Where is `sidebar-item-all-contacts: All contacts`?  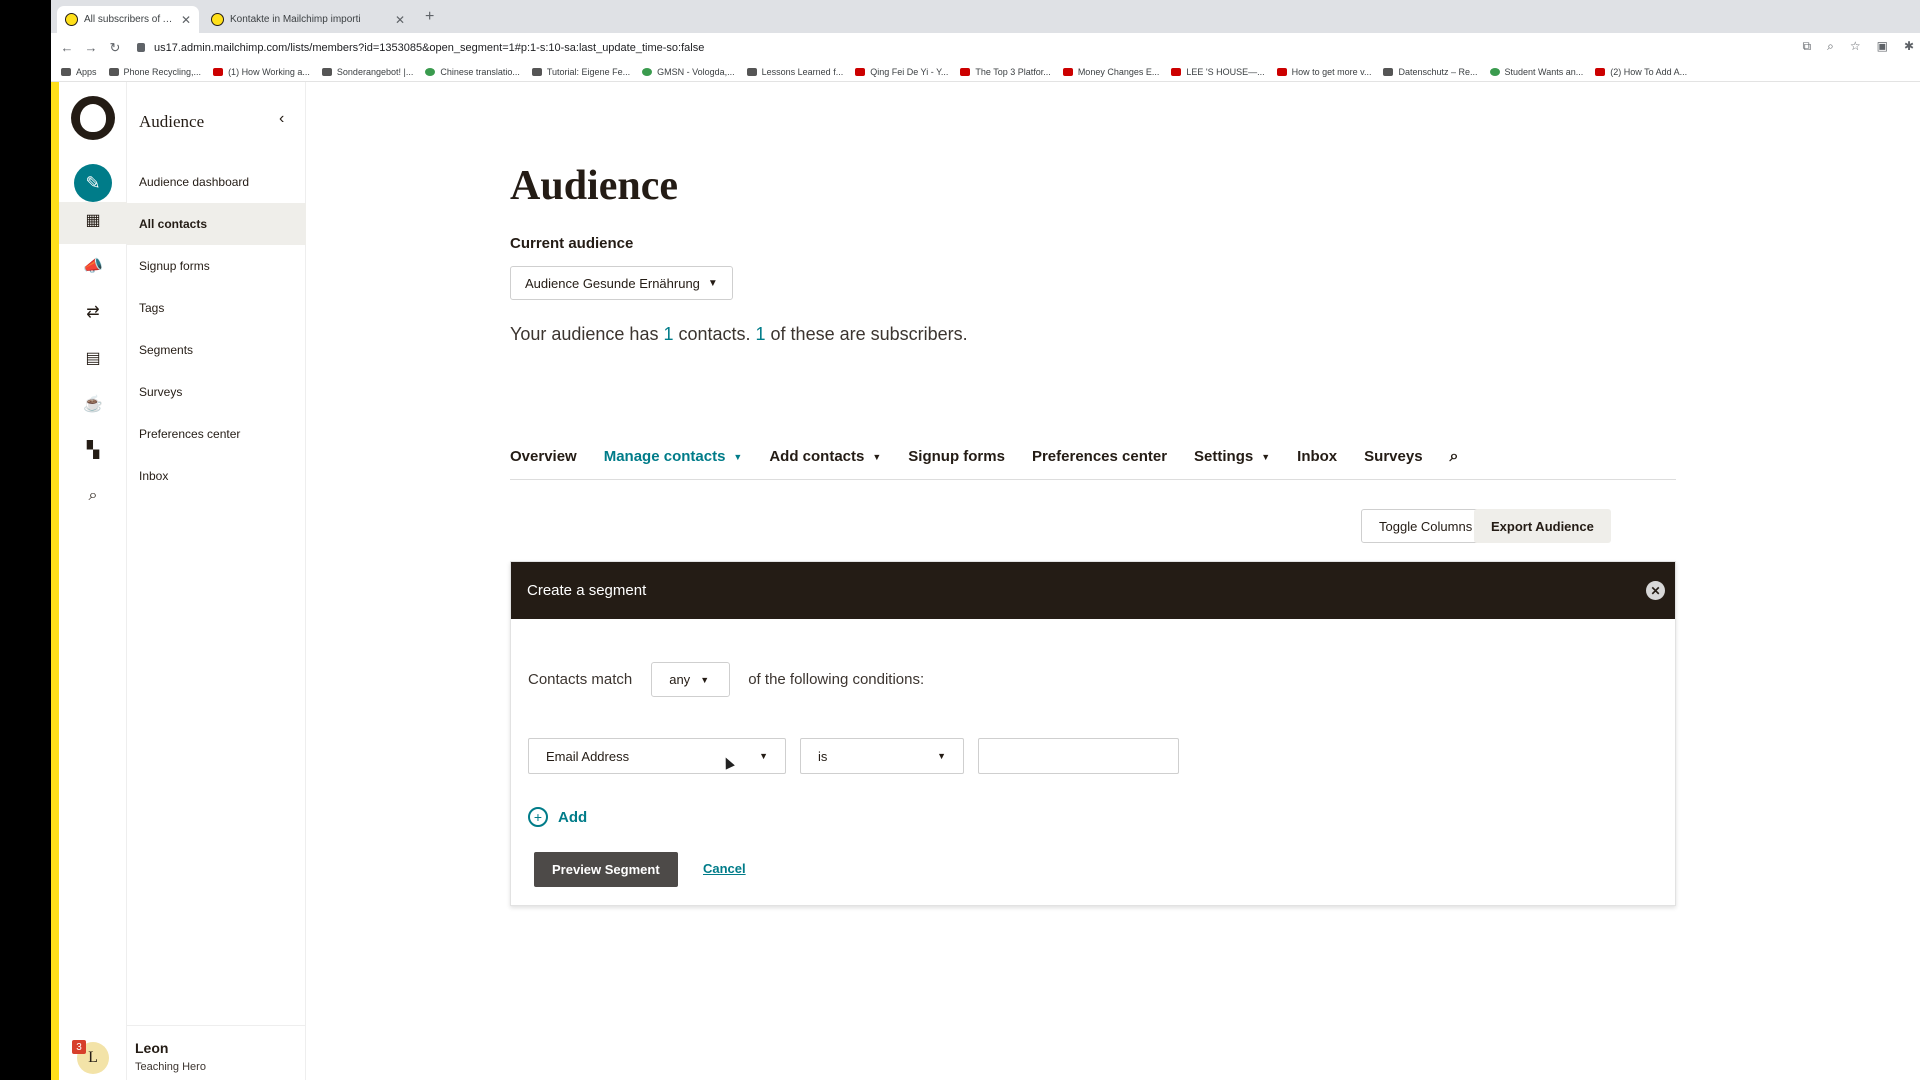
sidebar-item-all-contacts: All contacts is located at coordinates (216, 224).